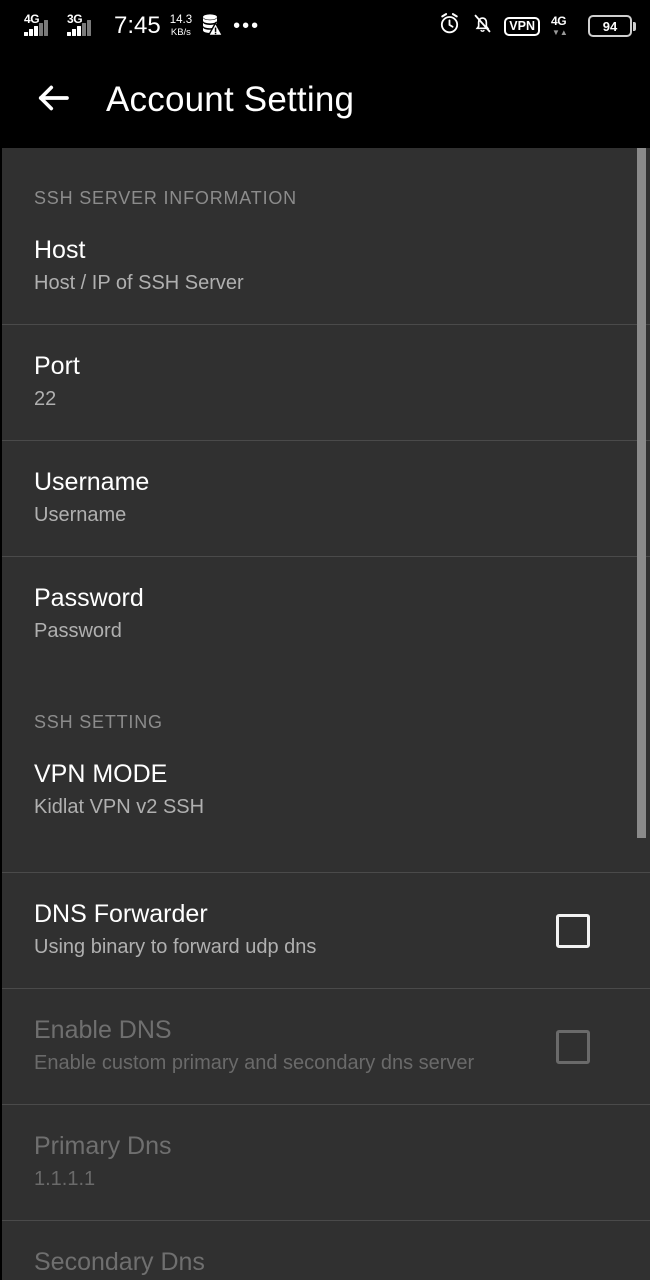 The width and height of the screenshot is (650, 1280). I want to click on battery-icon: 94, so click(612, 26).